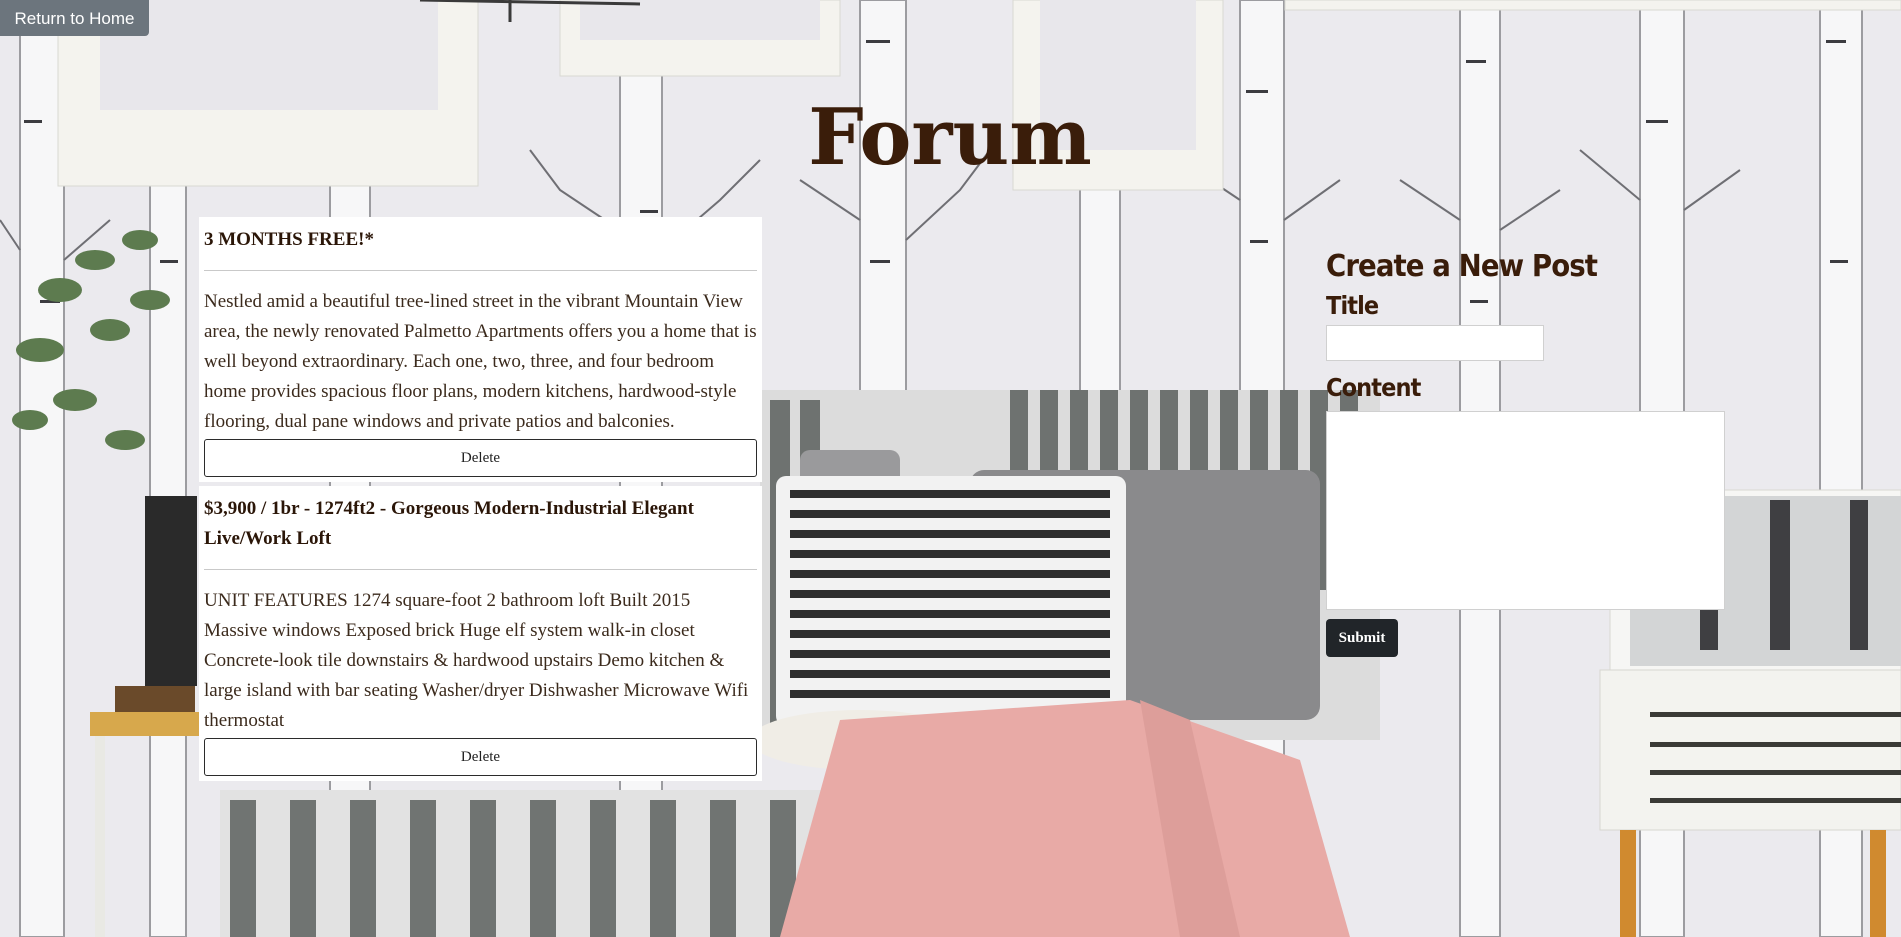 This screenshot has width=1901, height=937. I want to click on new-post-form: Create a New Post Title Content Submit, so click(1526, 451).